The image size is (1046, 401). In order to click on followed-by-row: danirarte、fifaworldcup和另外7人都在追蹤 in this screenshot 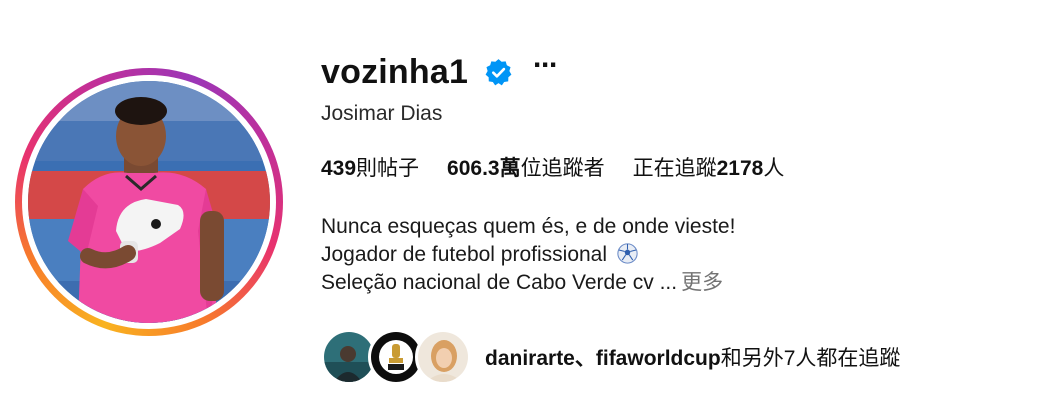, I will do `click(610, 357)`.